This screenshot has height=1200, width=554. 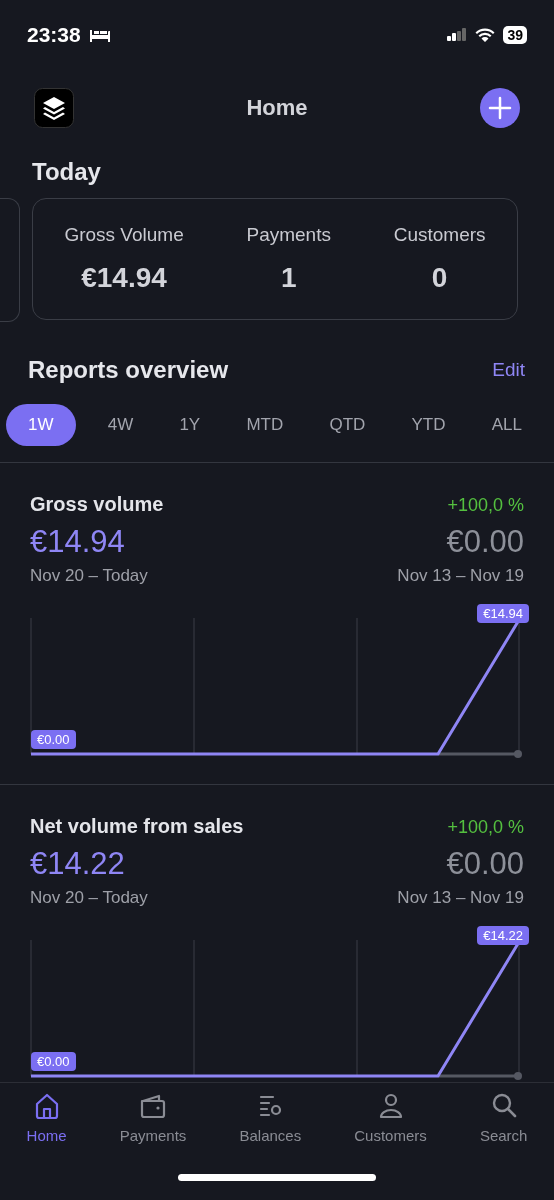 What do you see at coordinates (503, 613) in the screenshot?
I see `value-tag: €14.94` at bounding box center [503, 613].